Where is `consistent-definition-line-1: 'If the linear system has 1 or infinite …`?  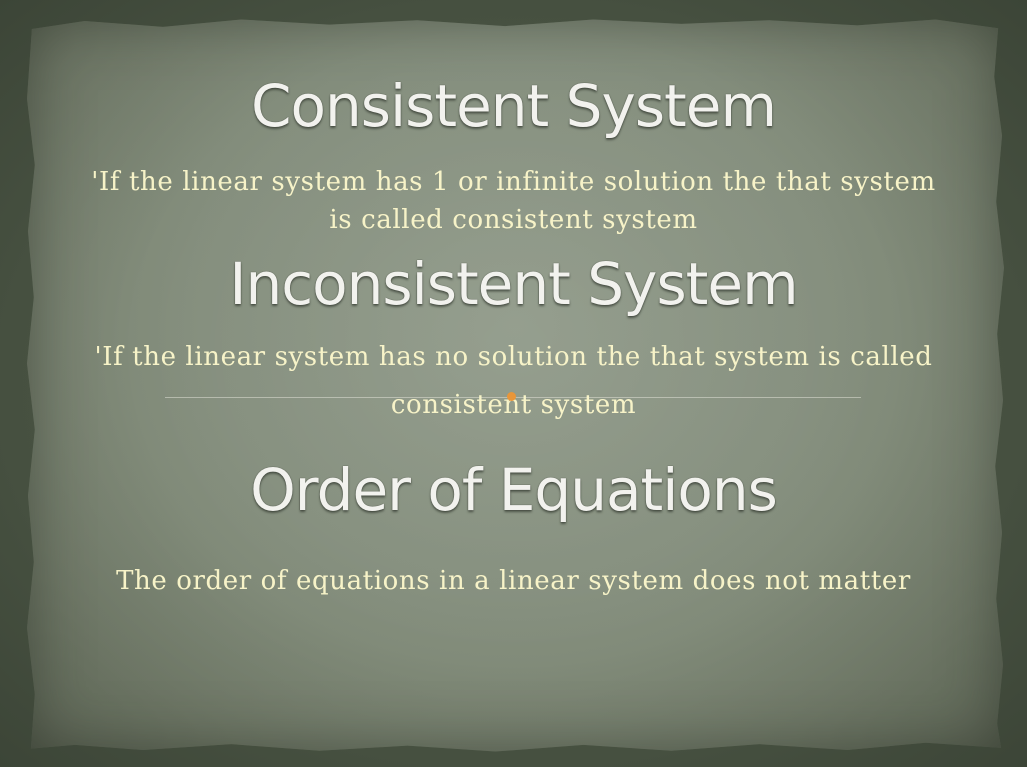 consistent-definition-line-1: 'If the linear system has 1 or infinite … is located at coordinates (513, 182).